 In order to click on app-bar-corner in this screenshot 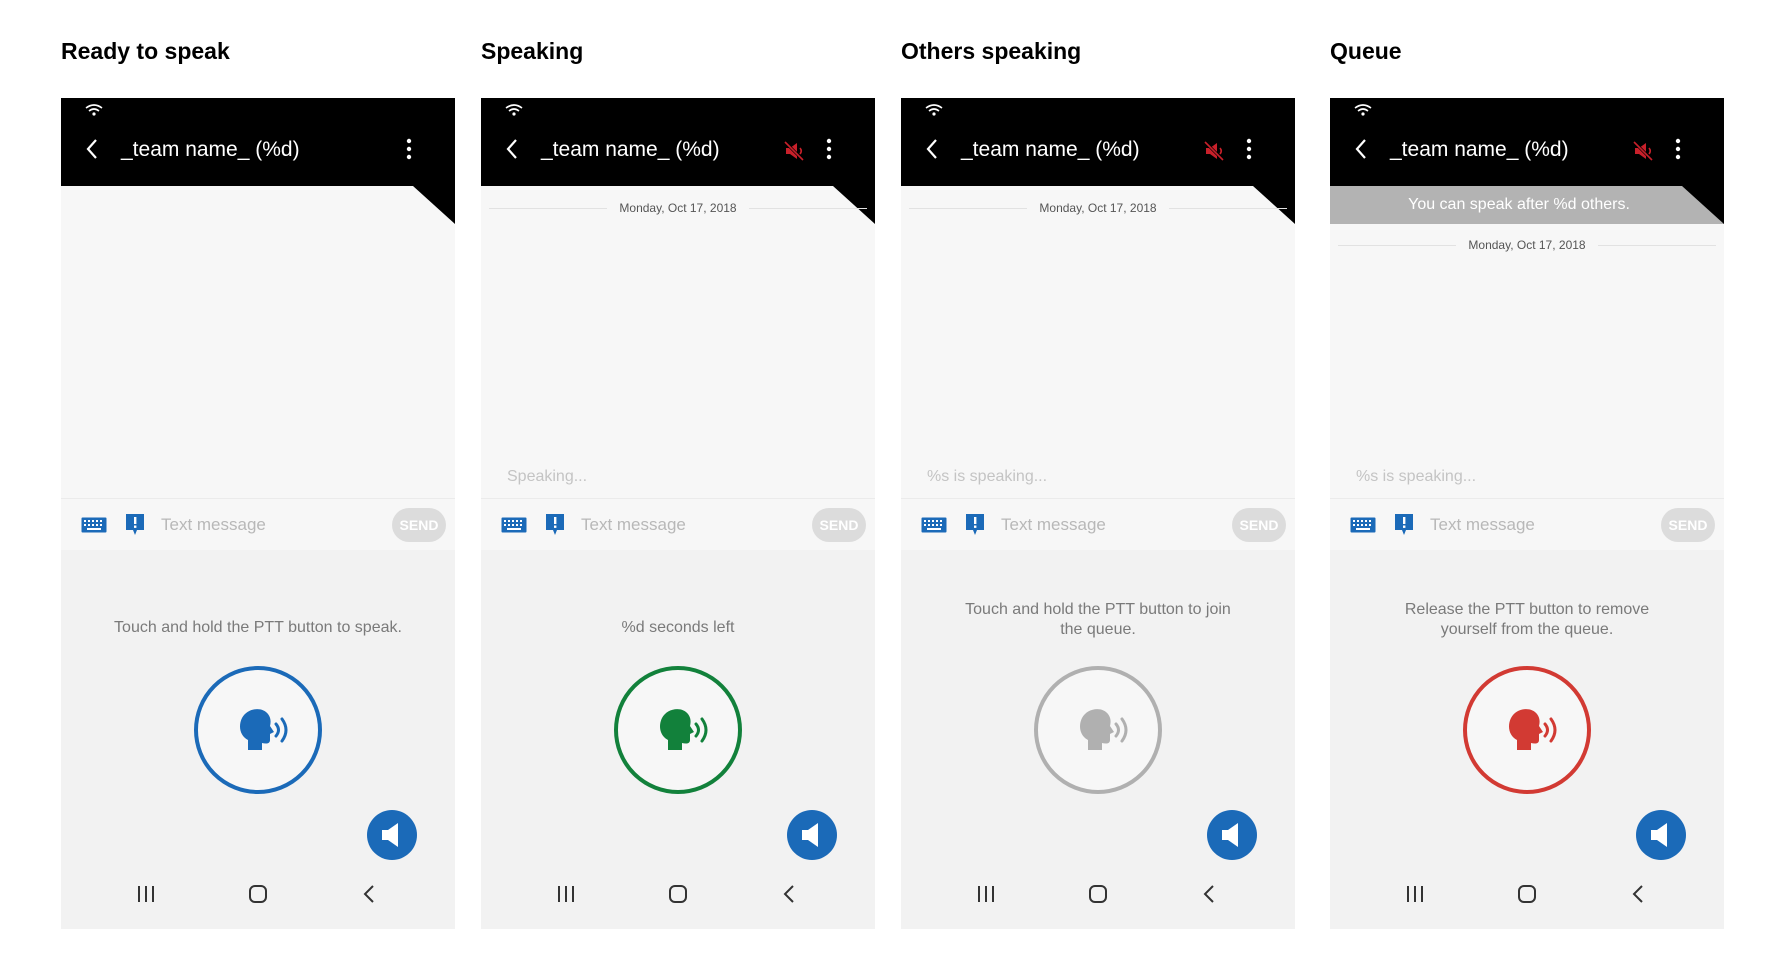, I will do `click(1703, 205)`.